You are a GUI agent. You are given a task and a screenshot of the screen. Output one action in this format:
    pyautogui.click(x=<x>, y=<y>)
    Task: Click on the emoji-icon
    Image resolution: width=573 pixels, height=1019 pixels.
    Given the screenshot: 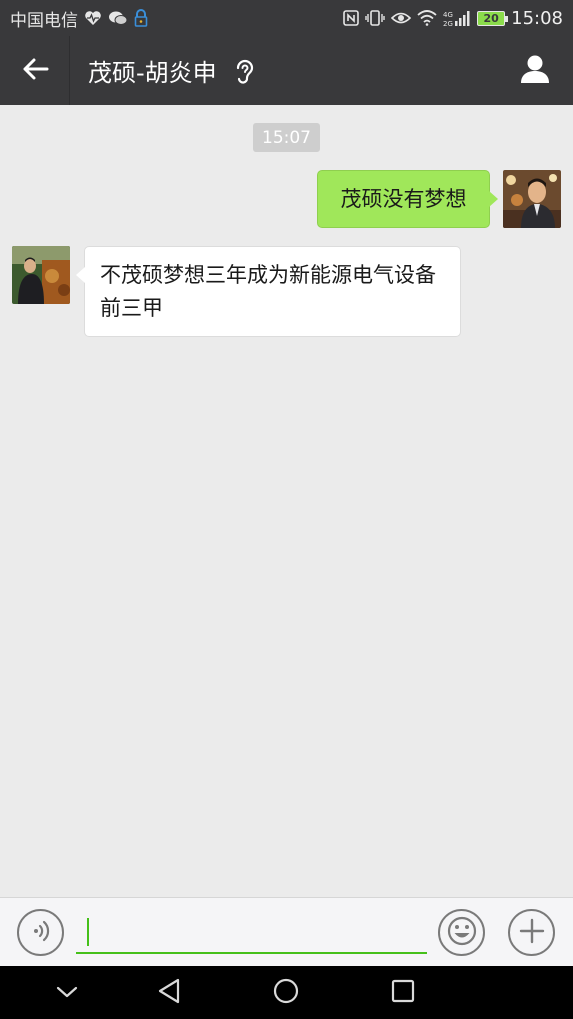 What is the action you would take?
    pyautogui.click(x=462, y=933)
    